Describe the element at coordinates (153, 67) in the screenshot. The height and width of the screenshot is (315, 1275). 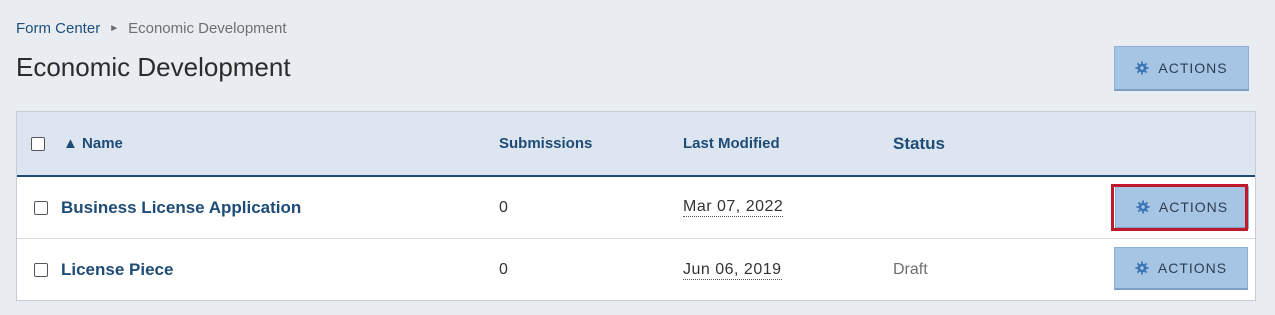
I see `page-title: Economic Development` at that location.